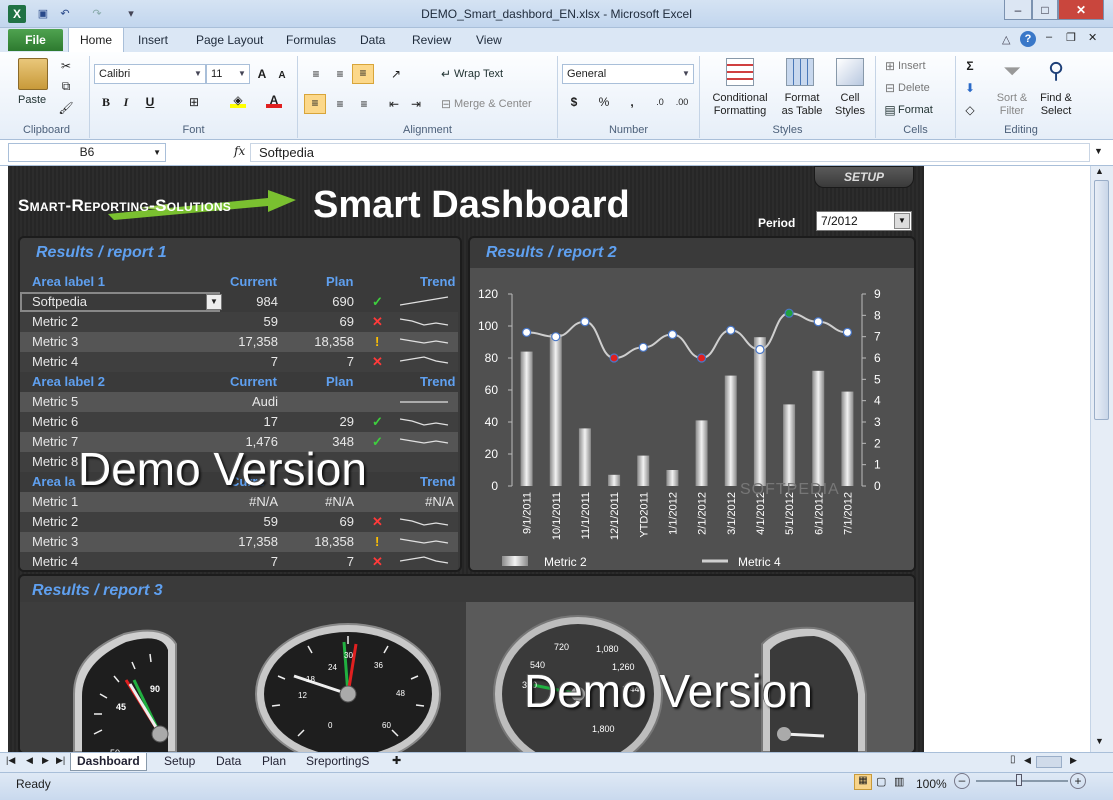 The width and height of the screenshot is (1113, 800). What do you see at coordinates (43, 13) in the screenshot?
I see `save-icon: ▣` at bounding box center [43, 13].